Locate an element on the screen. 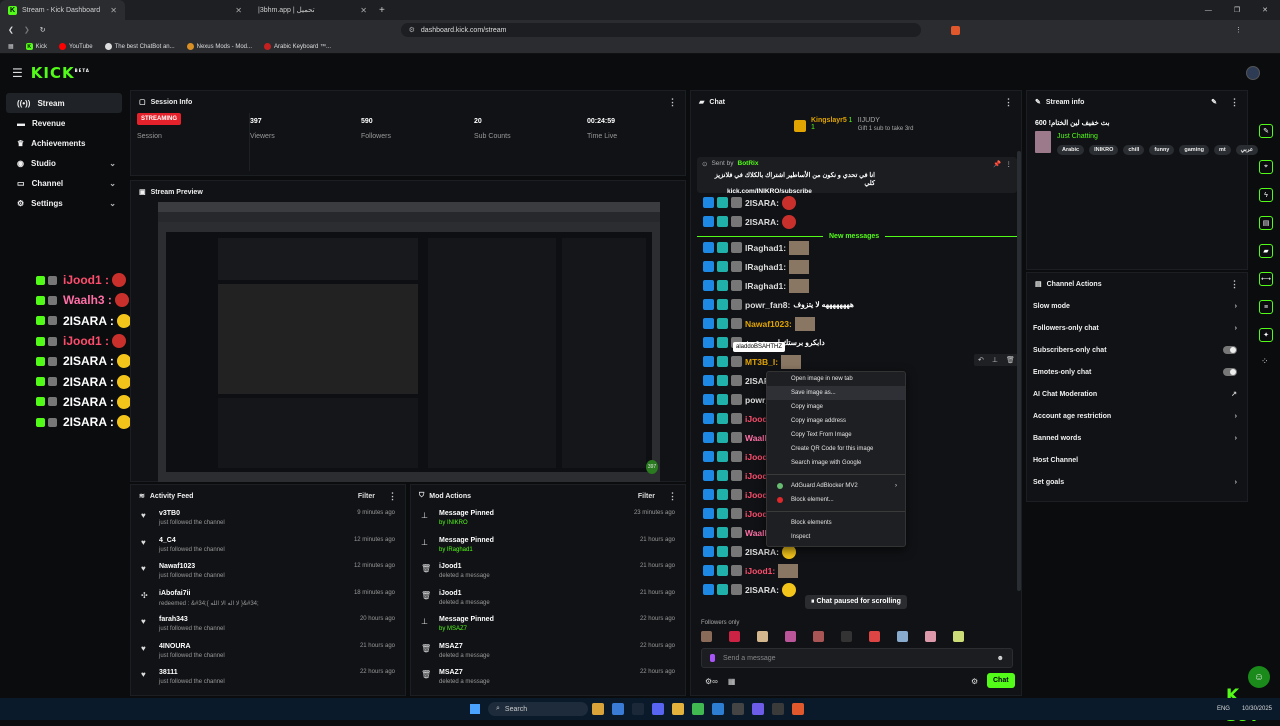 The image size is (1280, 726). url-field: ⚙ dashboard.kick.com/stream is located at coordinates (660, 30).